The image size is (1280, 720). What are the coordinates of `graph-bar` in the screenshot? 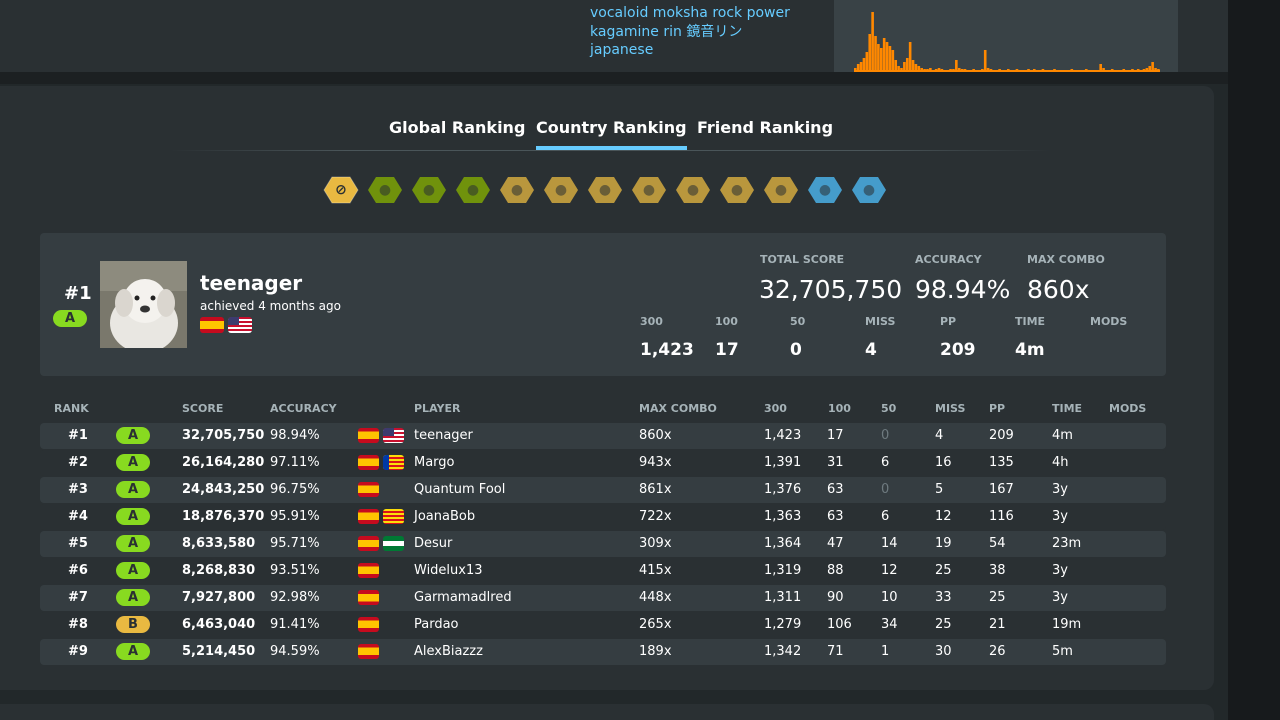 It's located at (893, 61).